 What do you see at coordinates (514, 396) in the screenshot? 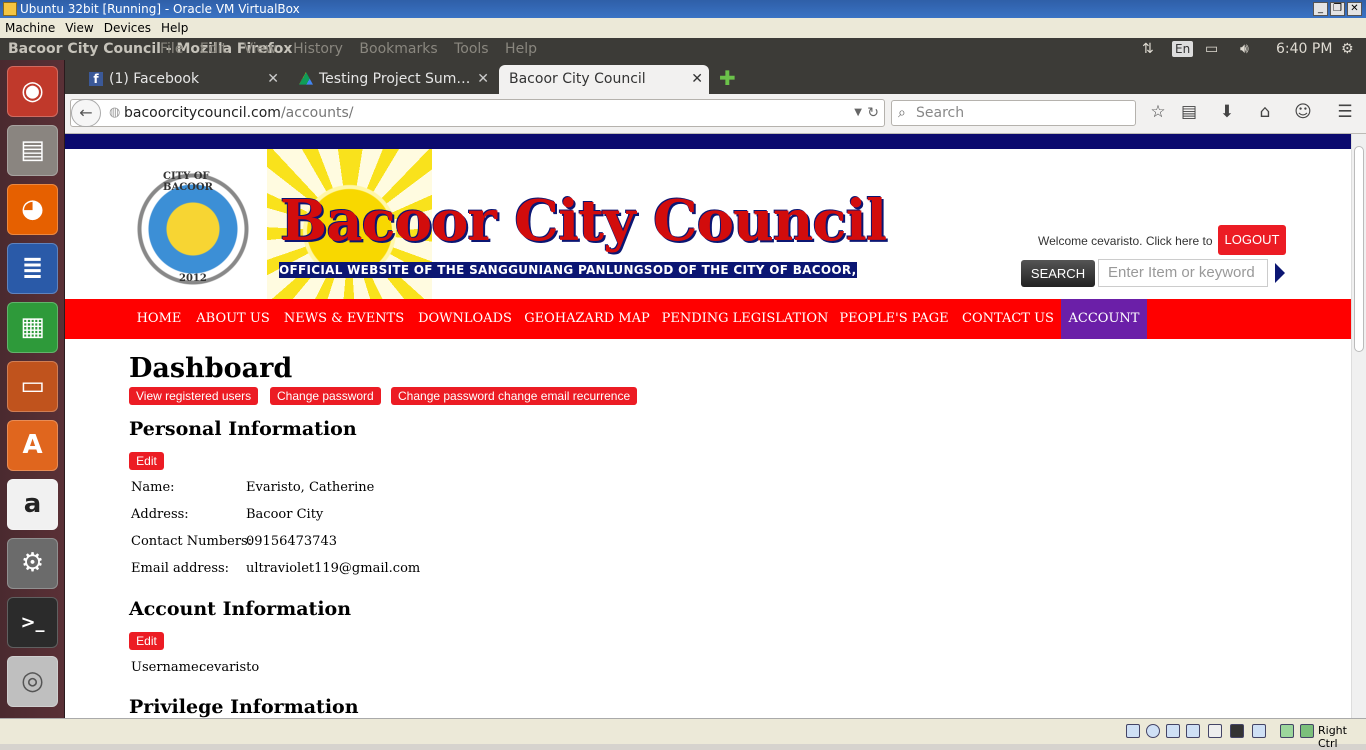
I see `change-password-email-recurrence-button: Change password change email recurrence` at bounding box center [514, 396].